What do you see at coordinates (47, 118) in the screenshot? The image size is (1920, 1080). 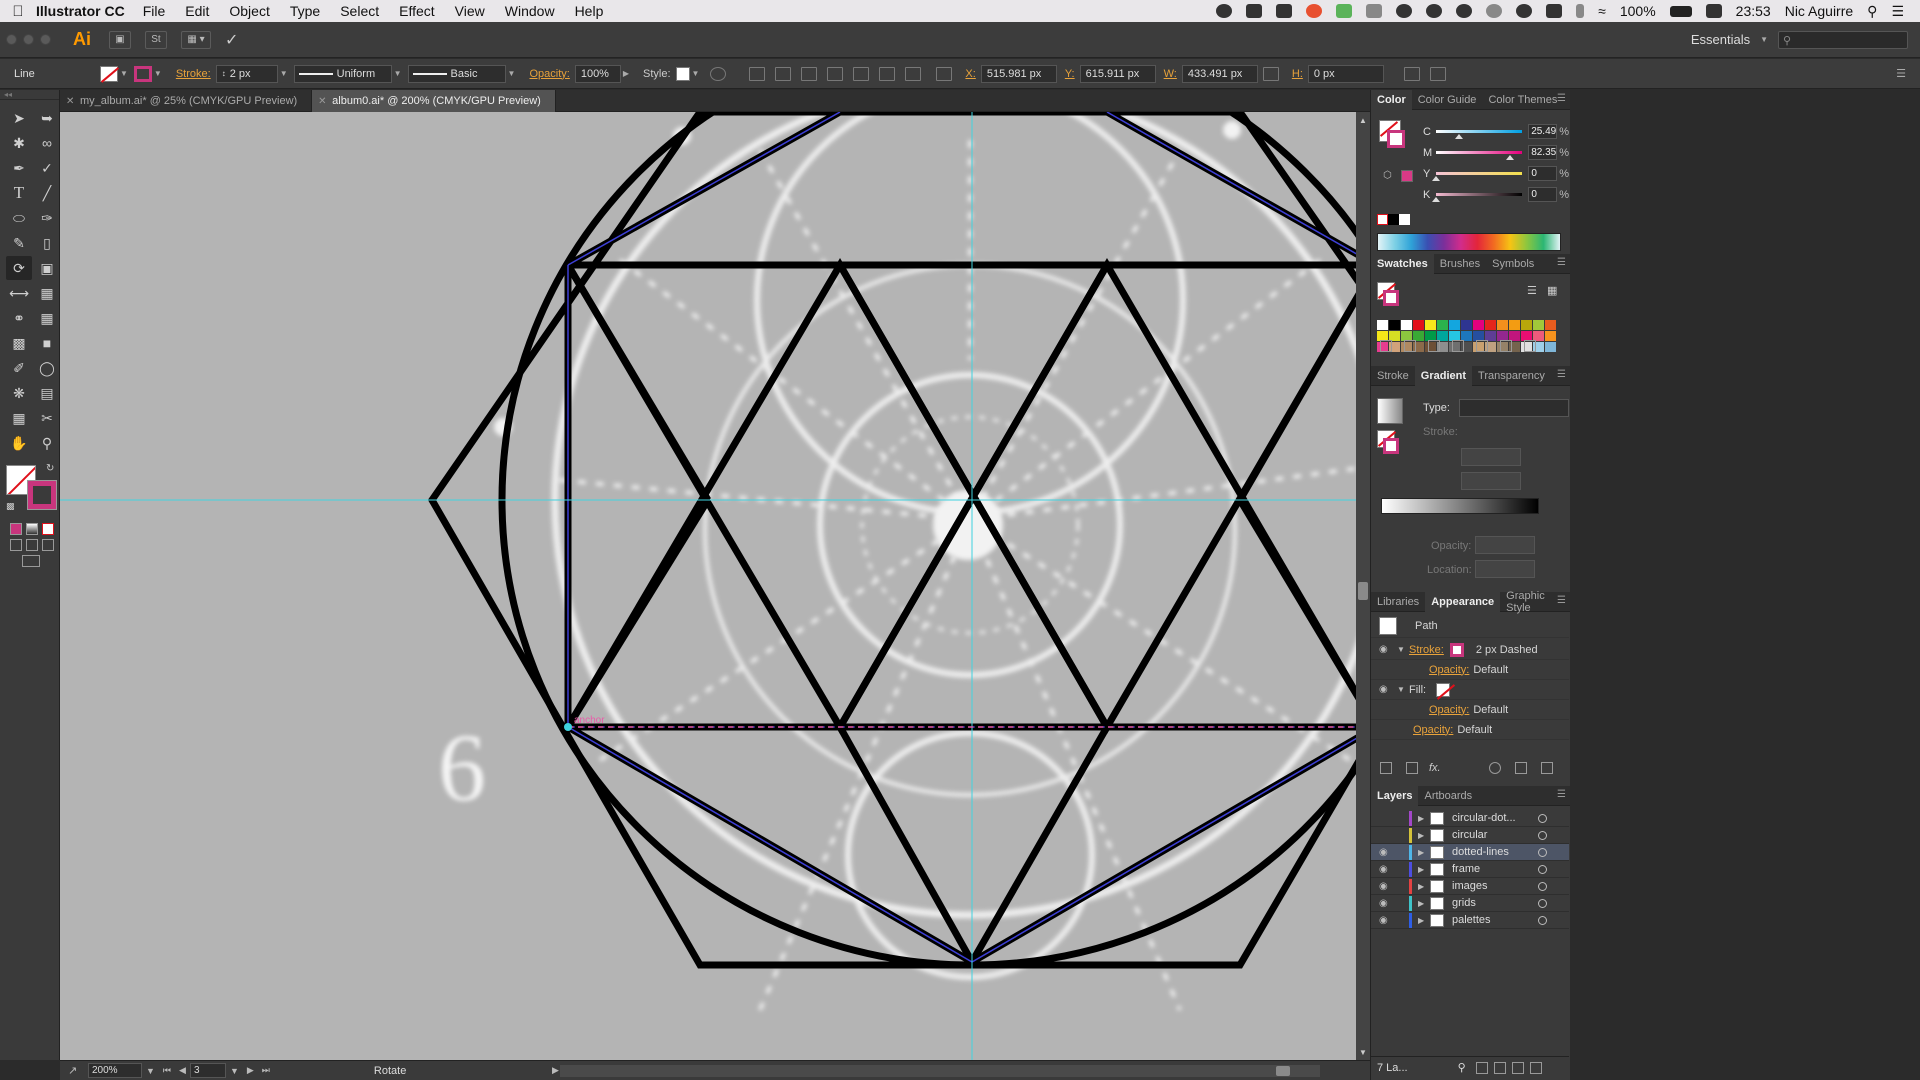 I see `direct-selection-tool-icon: ➥` at bounding box center [47, 118].